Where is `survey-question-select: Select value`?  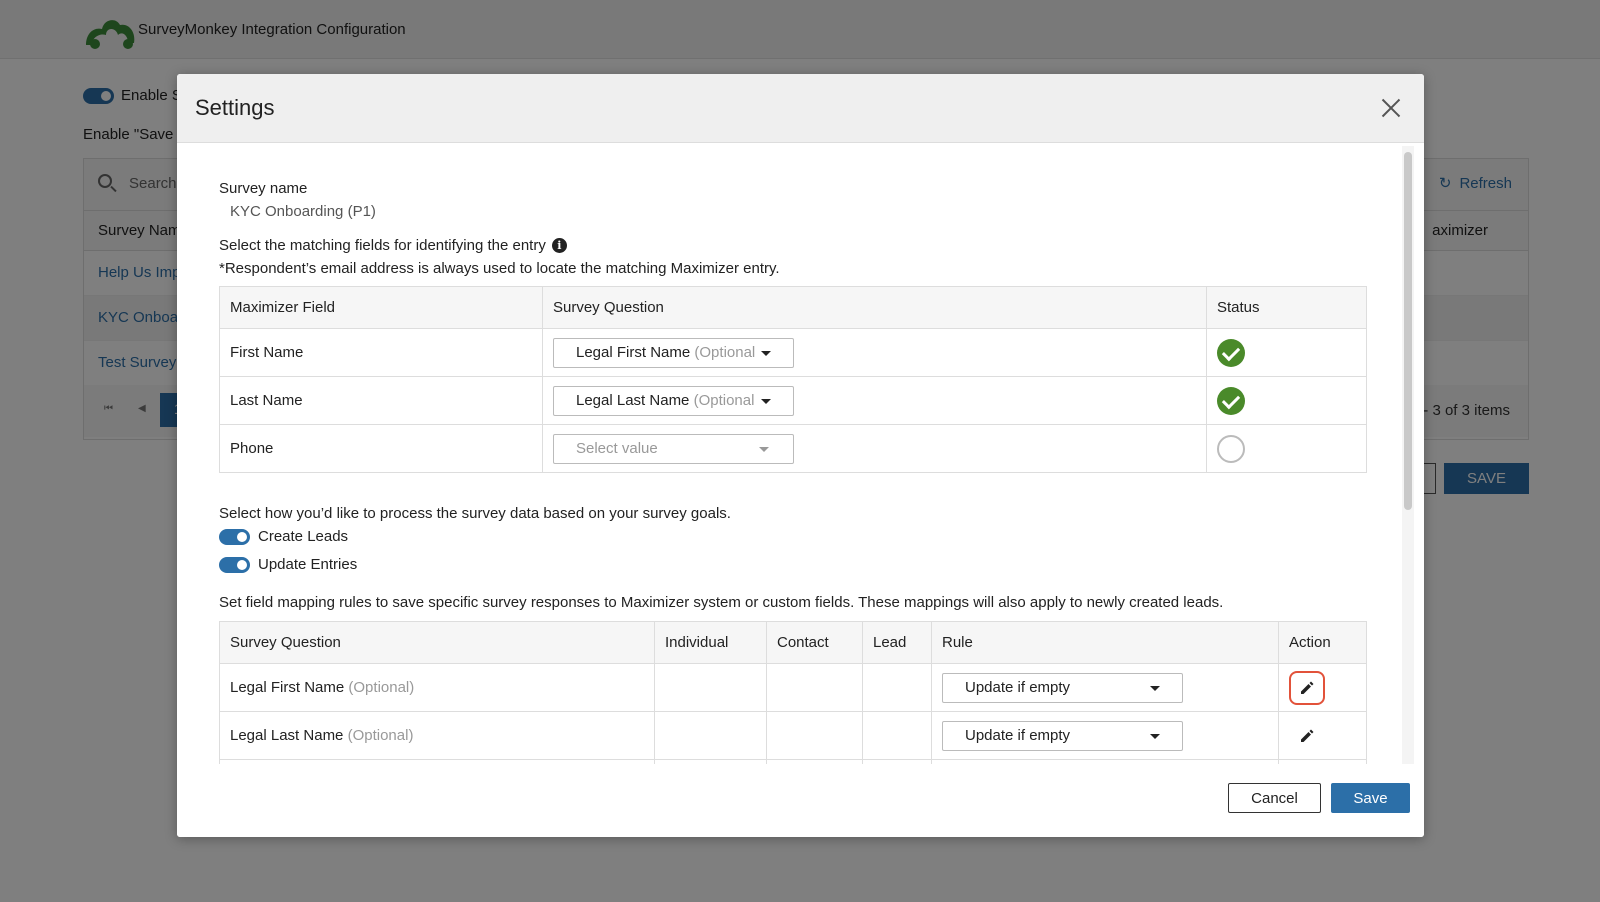 survey-question-select: Select value is located at coordinates (673, 448).